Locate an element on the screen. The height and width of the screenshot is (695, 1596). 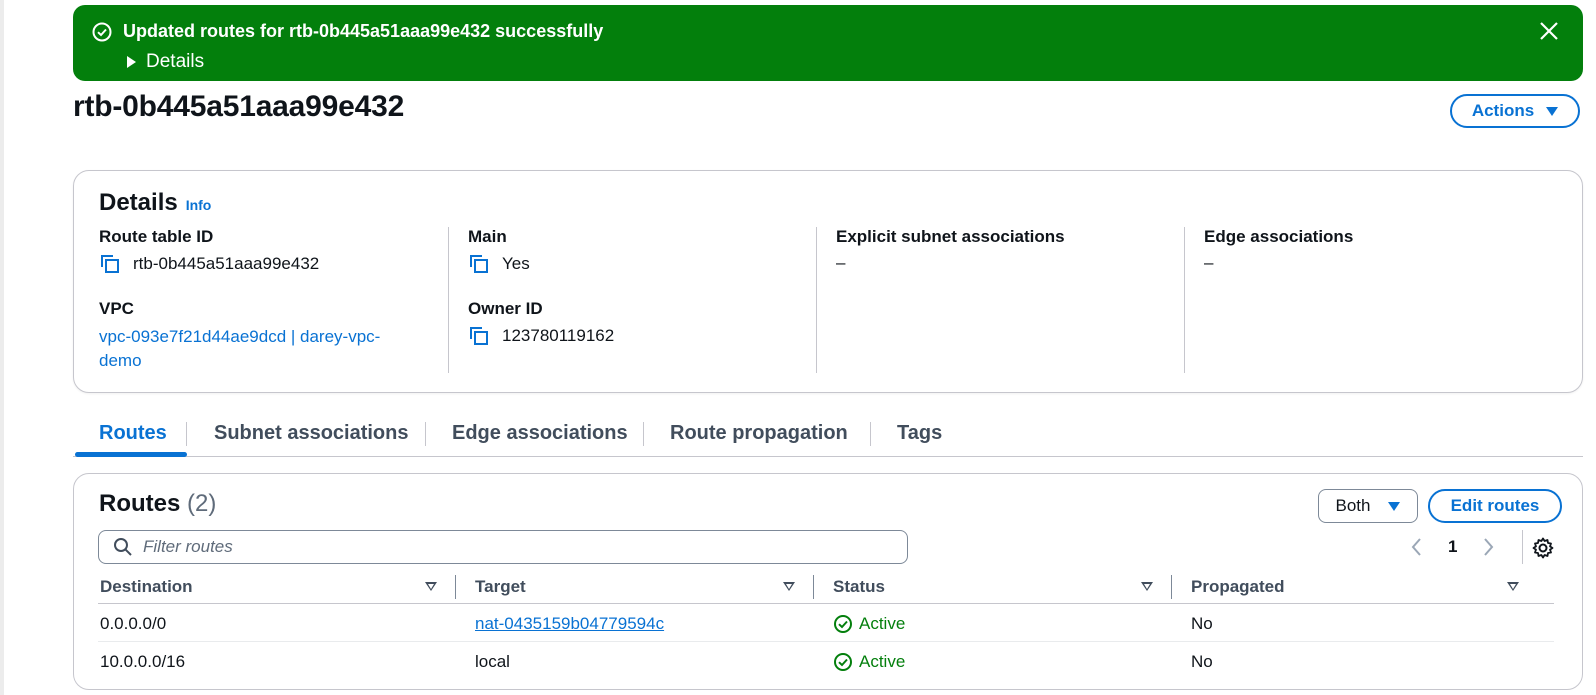
routes-table-header: Destination Target Status Propagated is located at coordinates (826, 588).